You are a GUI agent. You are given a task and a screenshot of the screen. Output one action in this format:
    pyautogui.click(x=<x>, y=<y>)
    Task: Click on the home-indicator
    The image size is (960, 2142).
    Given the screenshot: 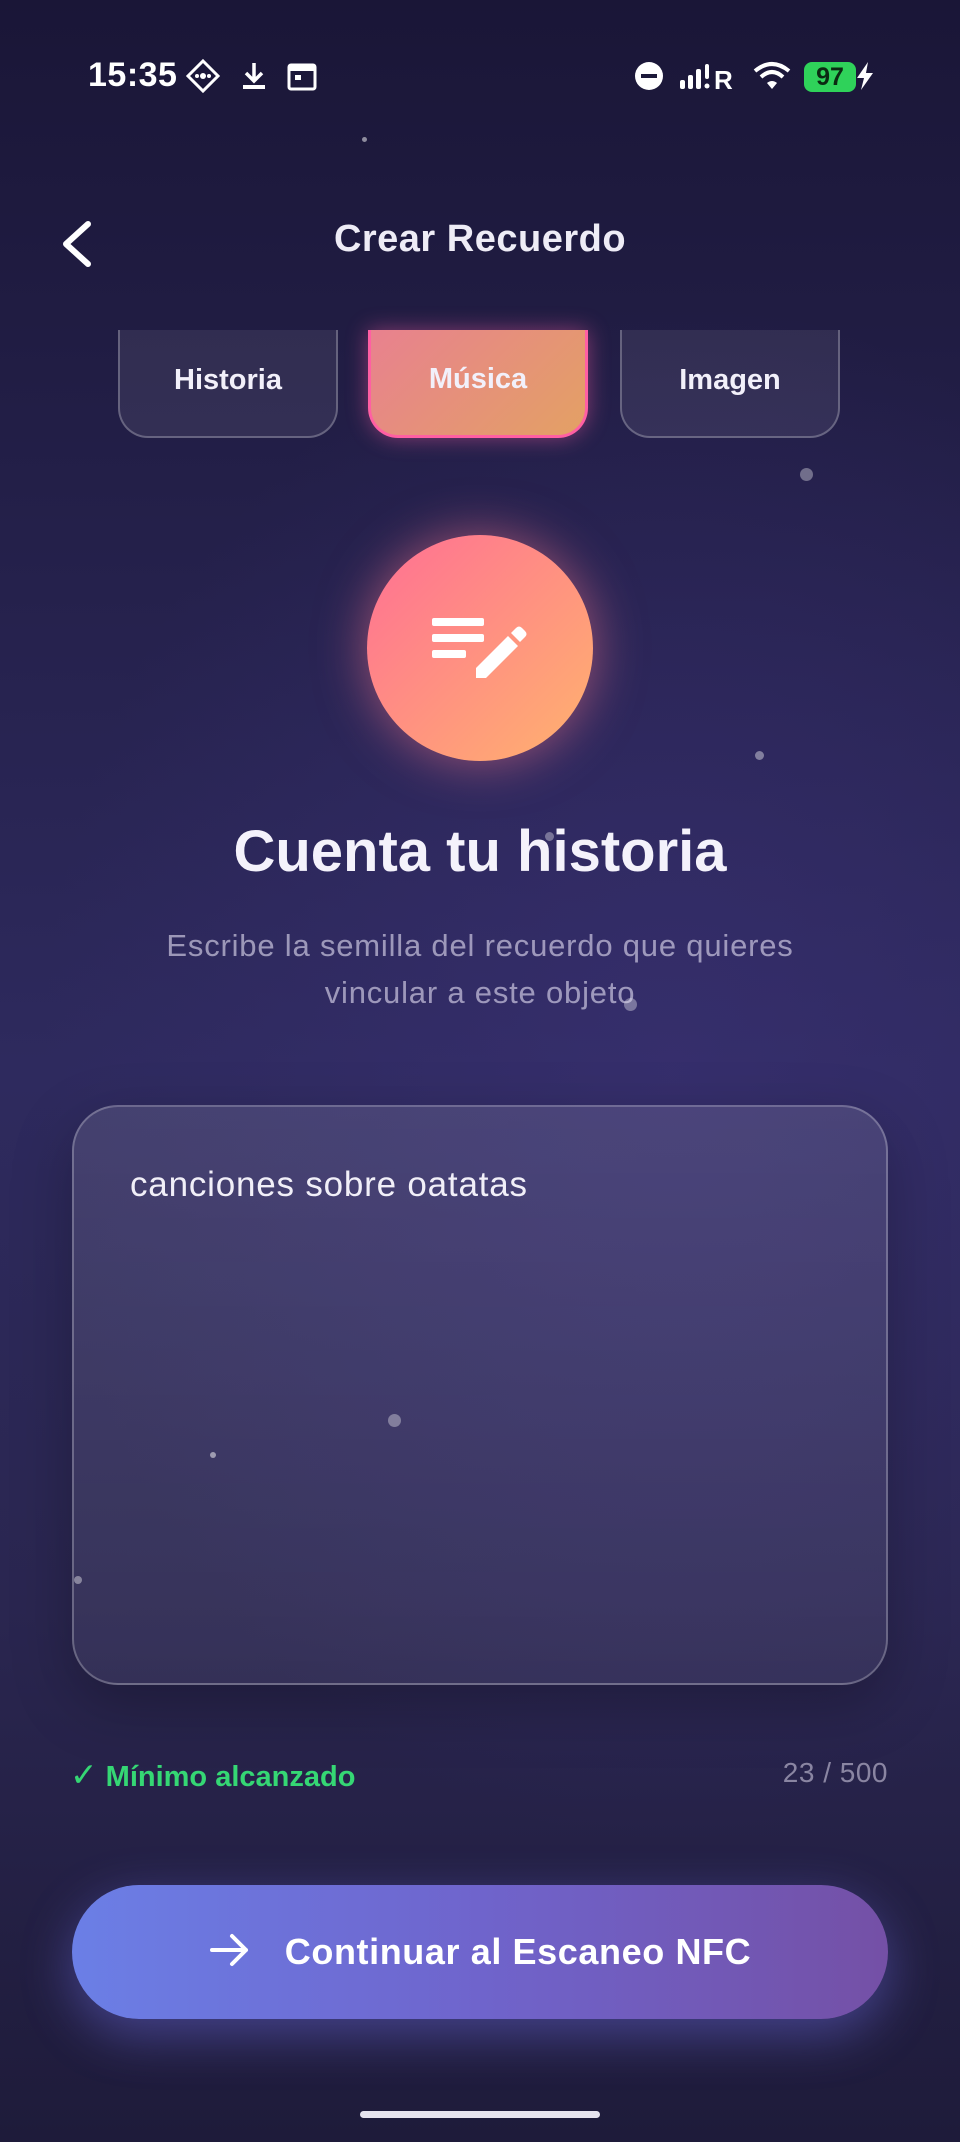 What is the action you would take?
    pyautogui.click(x=480, y=2114)
    